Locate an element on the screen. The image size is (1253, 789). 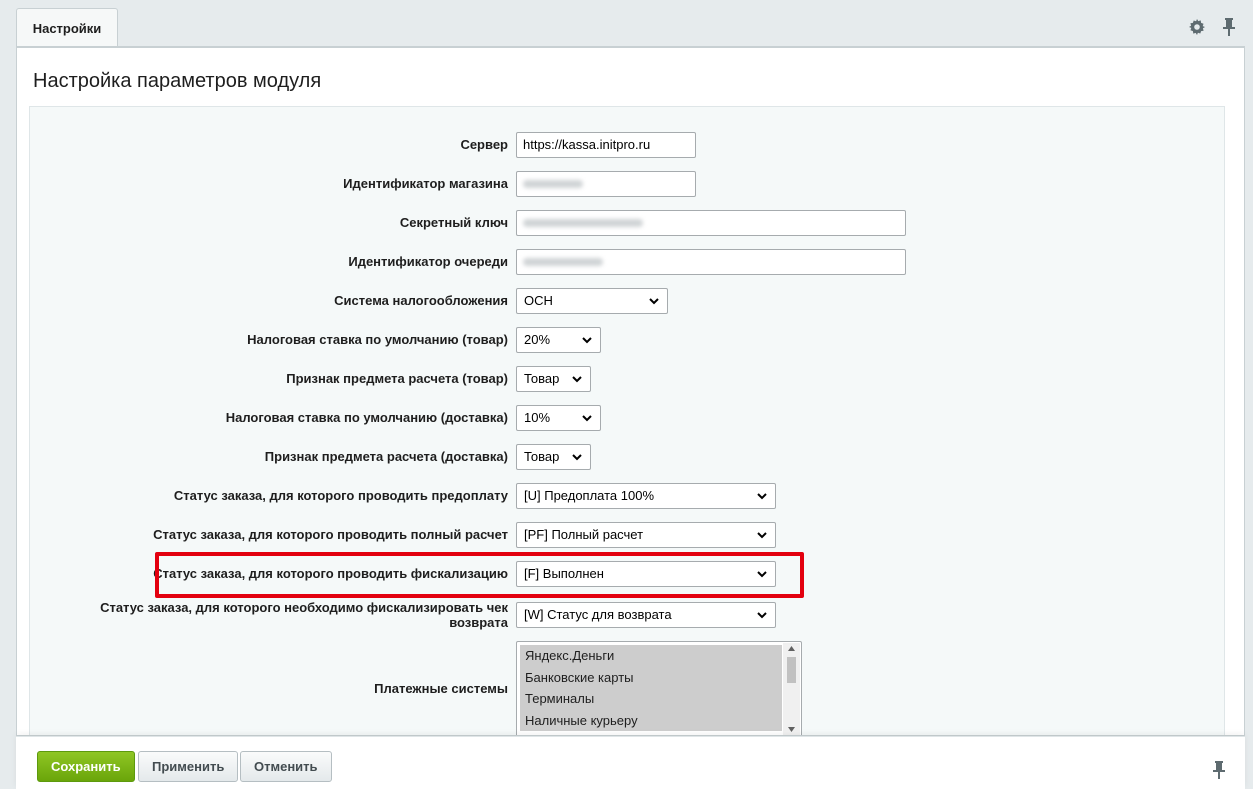
shop-id-label: Идентификатор магазина is located at coordinates (425, 183).